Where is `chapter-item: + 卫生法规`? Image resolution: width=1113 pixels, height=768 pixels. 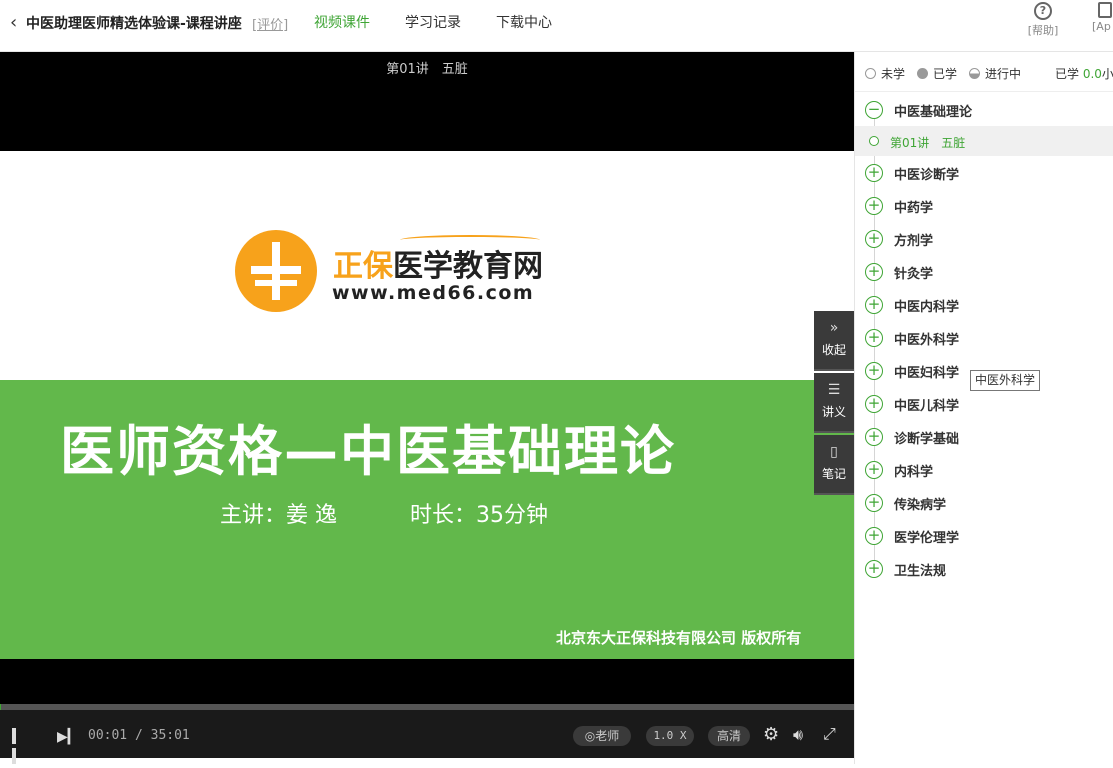 chapter-item: + 卫生法规 is located at coordinates (984, 568).